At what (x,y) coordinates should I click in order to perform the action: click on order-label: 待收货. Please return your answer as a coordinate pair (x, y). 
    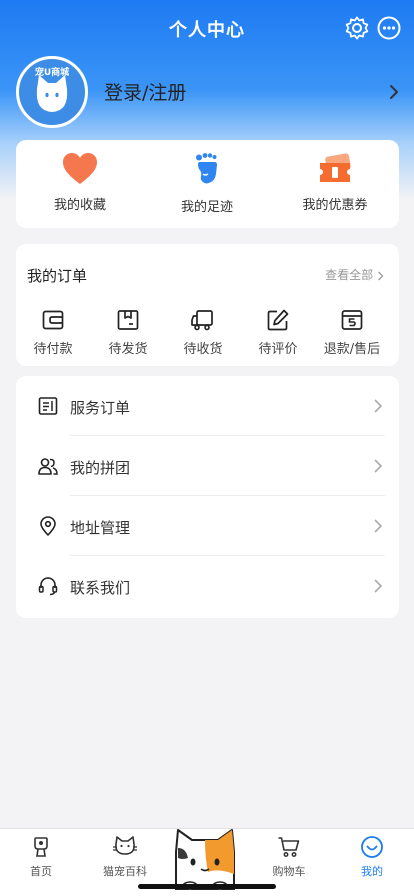
    Looking at the image, I should click on (203, 349).